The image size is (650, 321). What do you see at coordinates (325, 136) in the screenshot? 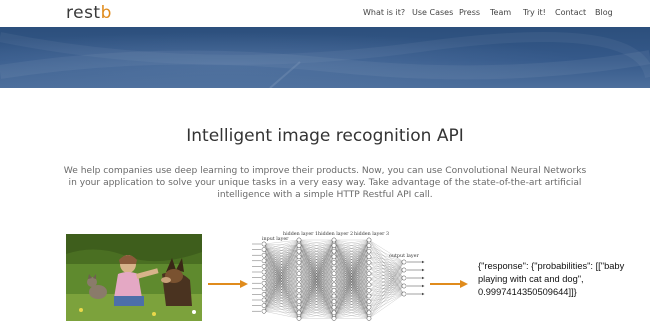
I see `page-title: Intelligent image recognition API` at bounding box center [325, 136].